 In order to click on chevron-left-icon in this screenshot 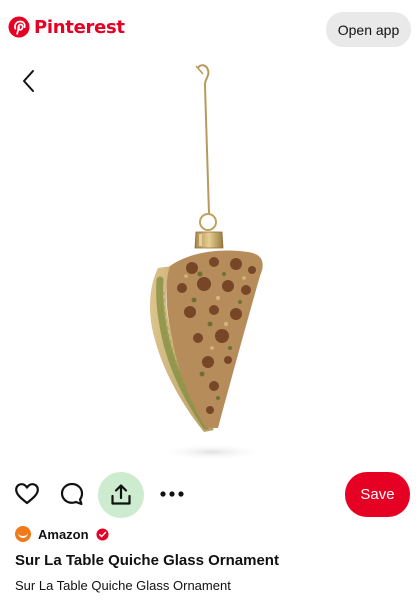, I will do `click(28, 81)`.